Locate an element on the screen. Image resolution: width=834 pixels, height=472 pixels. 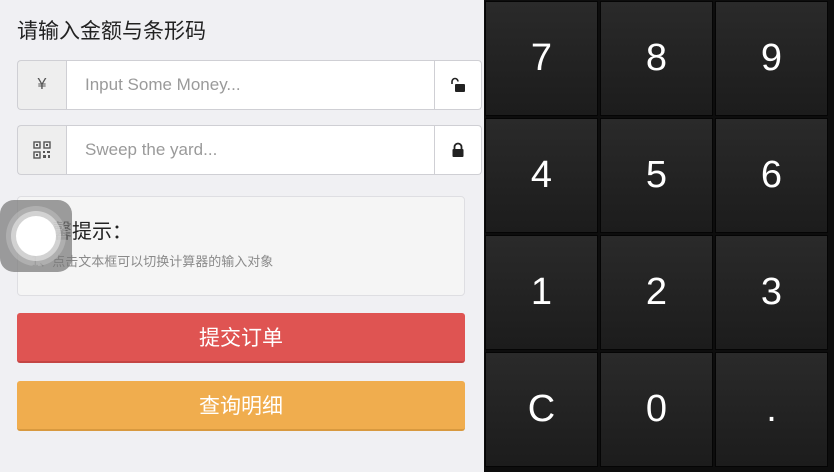
currency-addon: ¥ is located at coordinates (41, 85).